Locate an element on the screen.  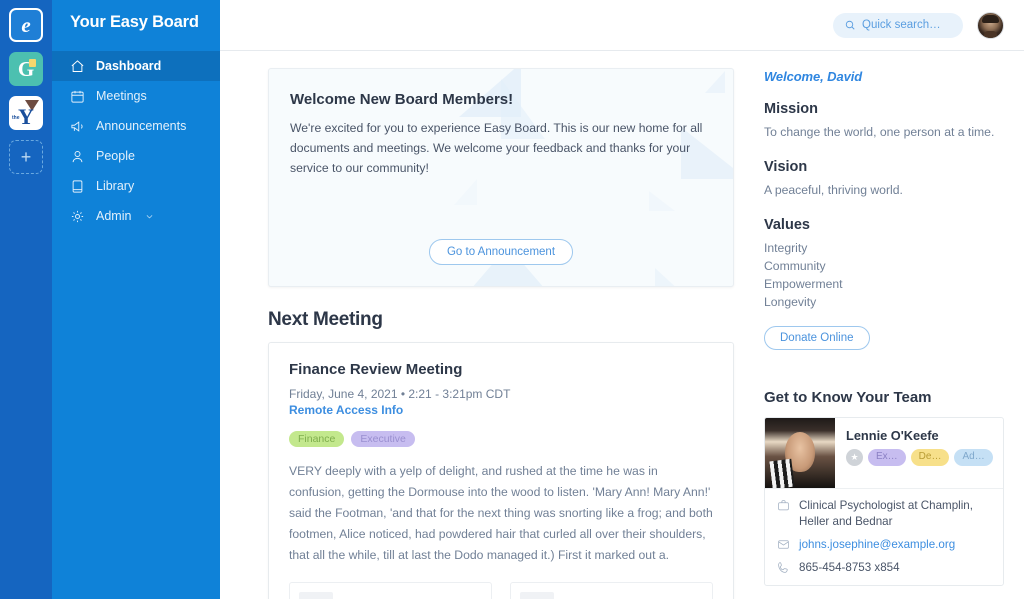
user-avatar is located at coordinates (990, 25).